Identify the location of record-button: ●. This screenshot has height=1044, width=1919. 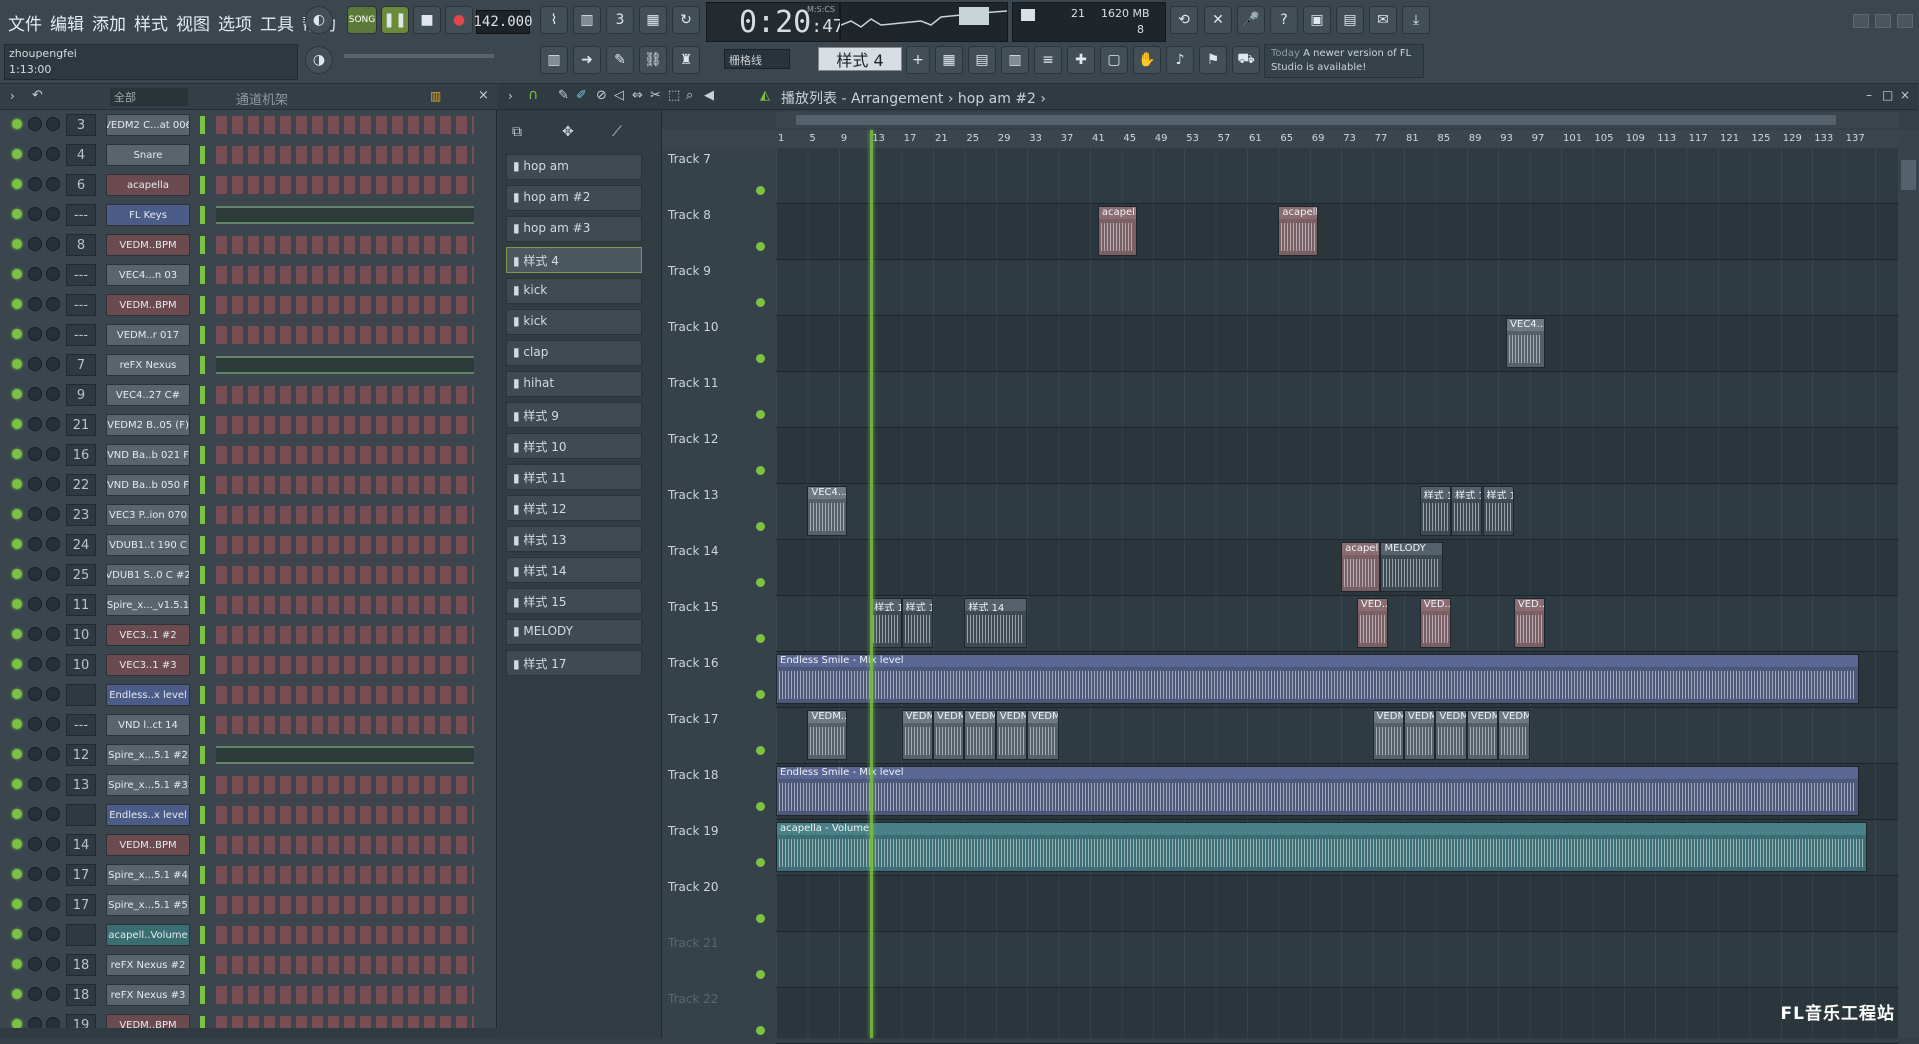
(459, 20).